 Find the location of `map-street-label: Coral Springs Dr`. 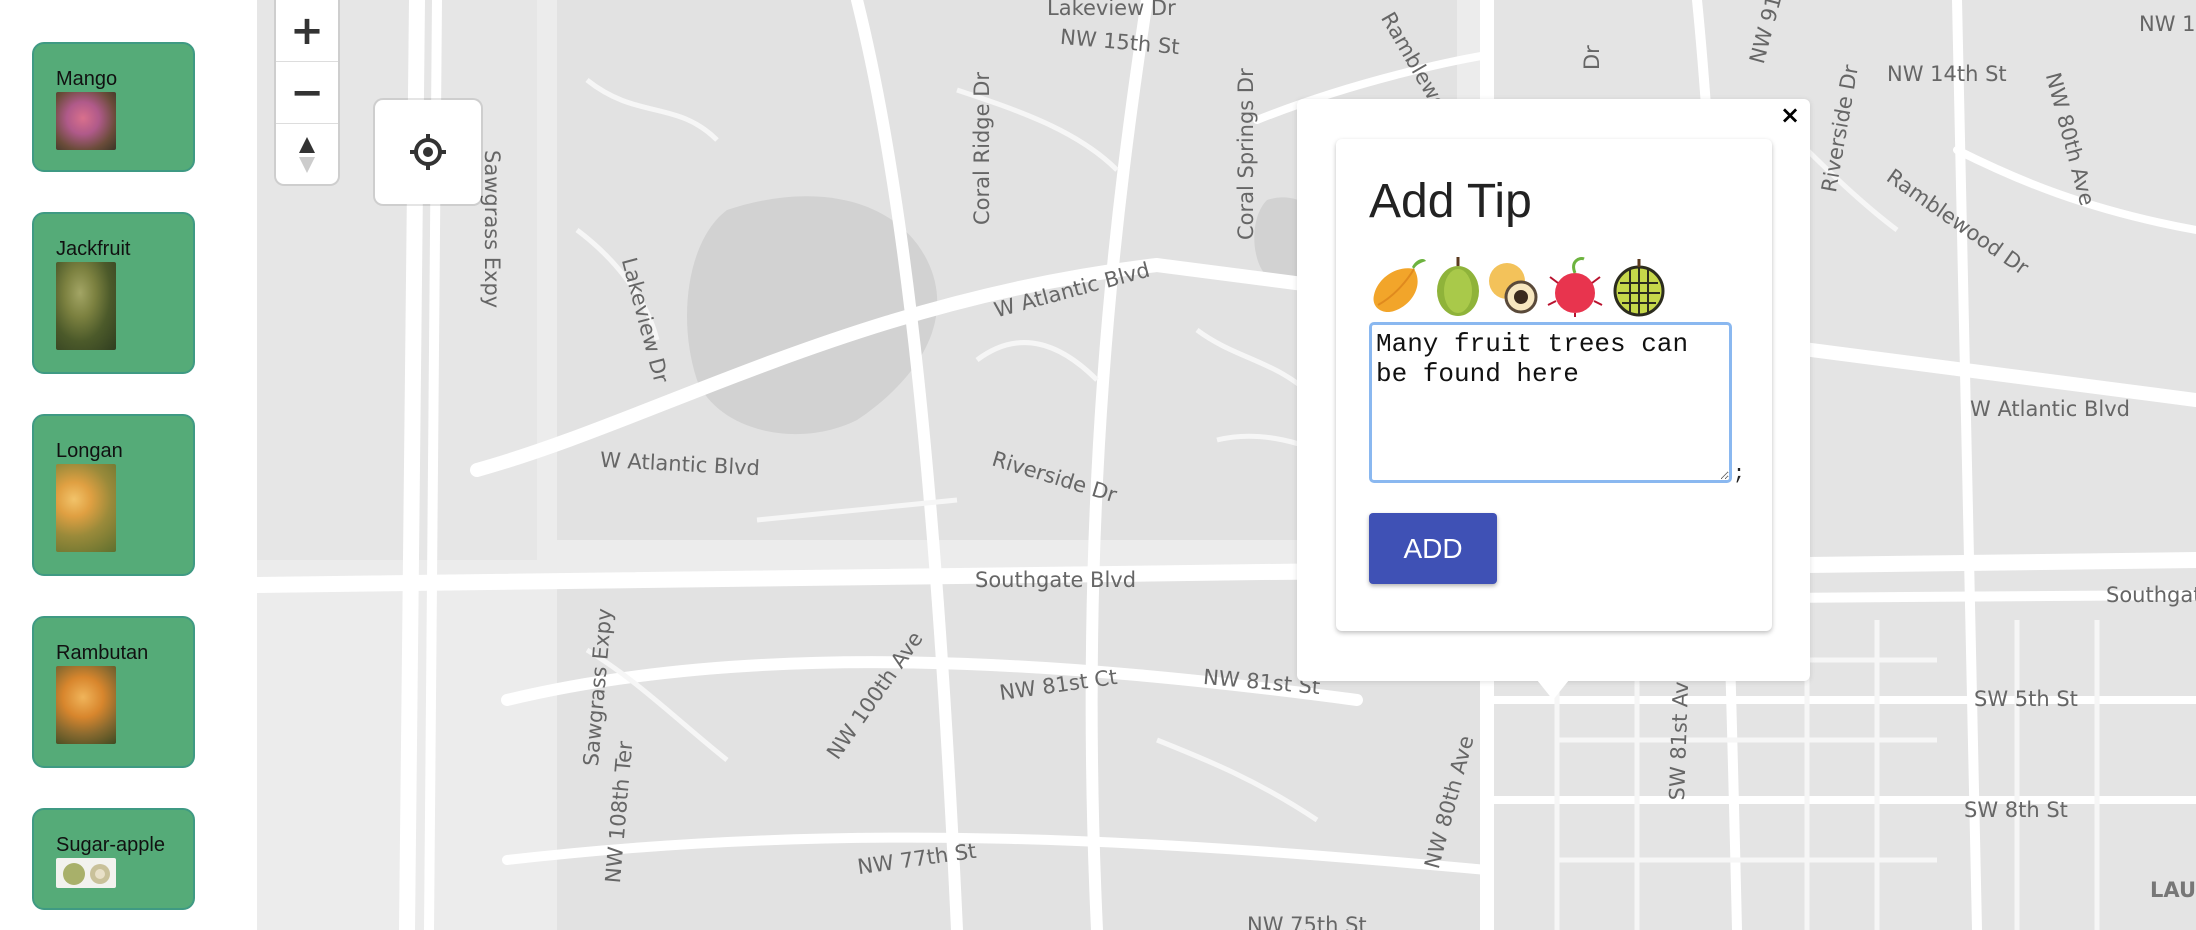

map-street-label: Coral Springs Dr is located at coordinates (1246, 154).